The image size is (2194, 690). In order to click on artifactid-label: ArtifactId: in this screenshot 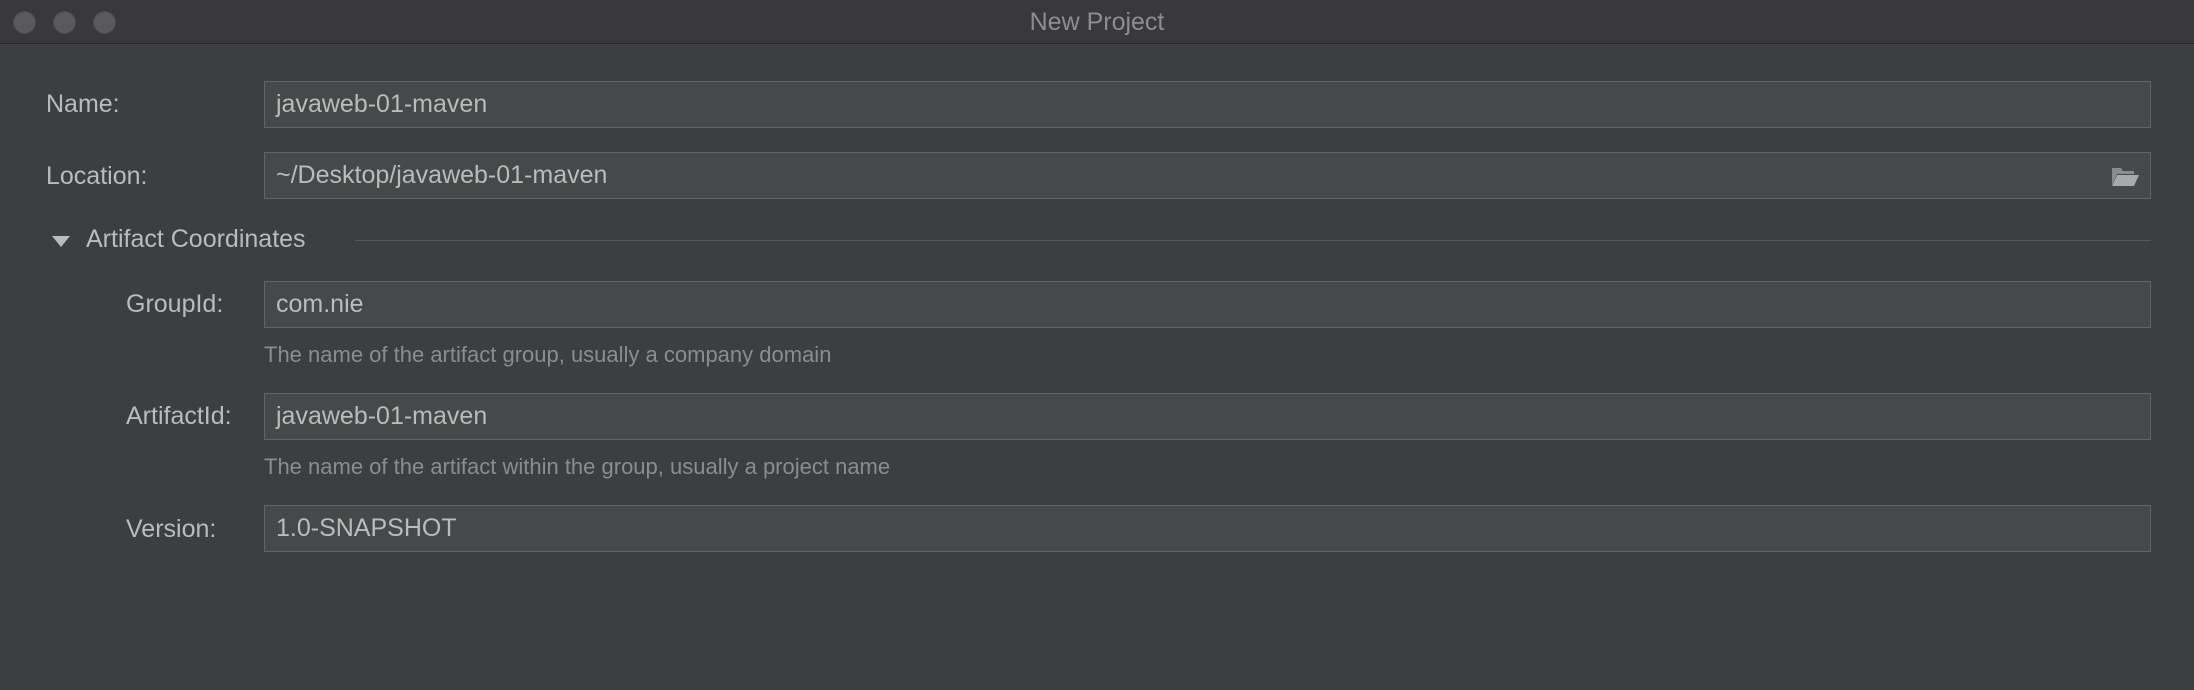, I will do `click(179, 416)`.